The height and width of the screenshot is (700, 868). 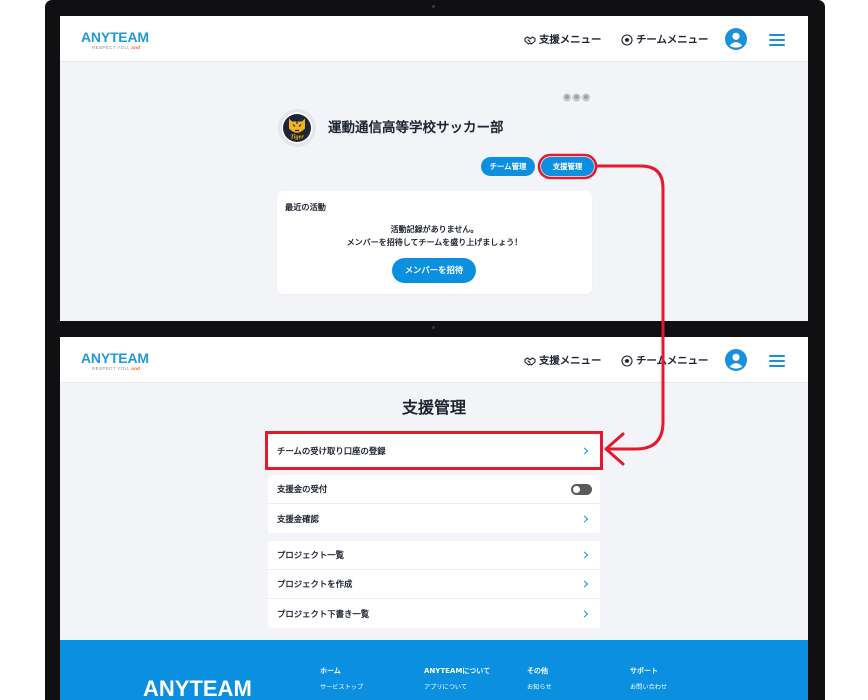 I want to click on member-badges-icon, so click(x=577, y=97).